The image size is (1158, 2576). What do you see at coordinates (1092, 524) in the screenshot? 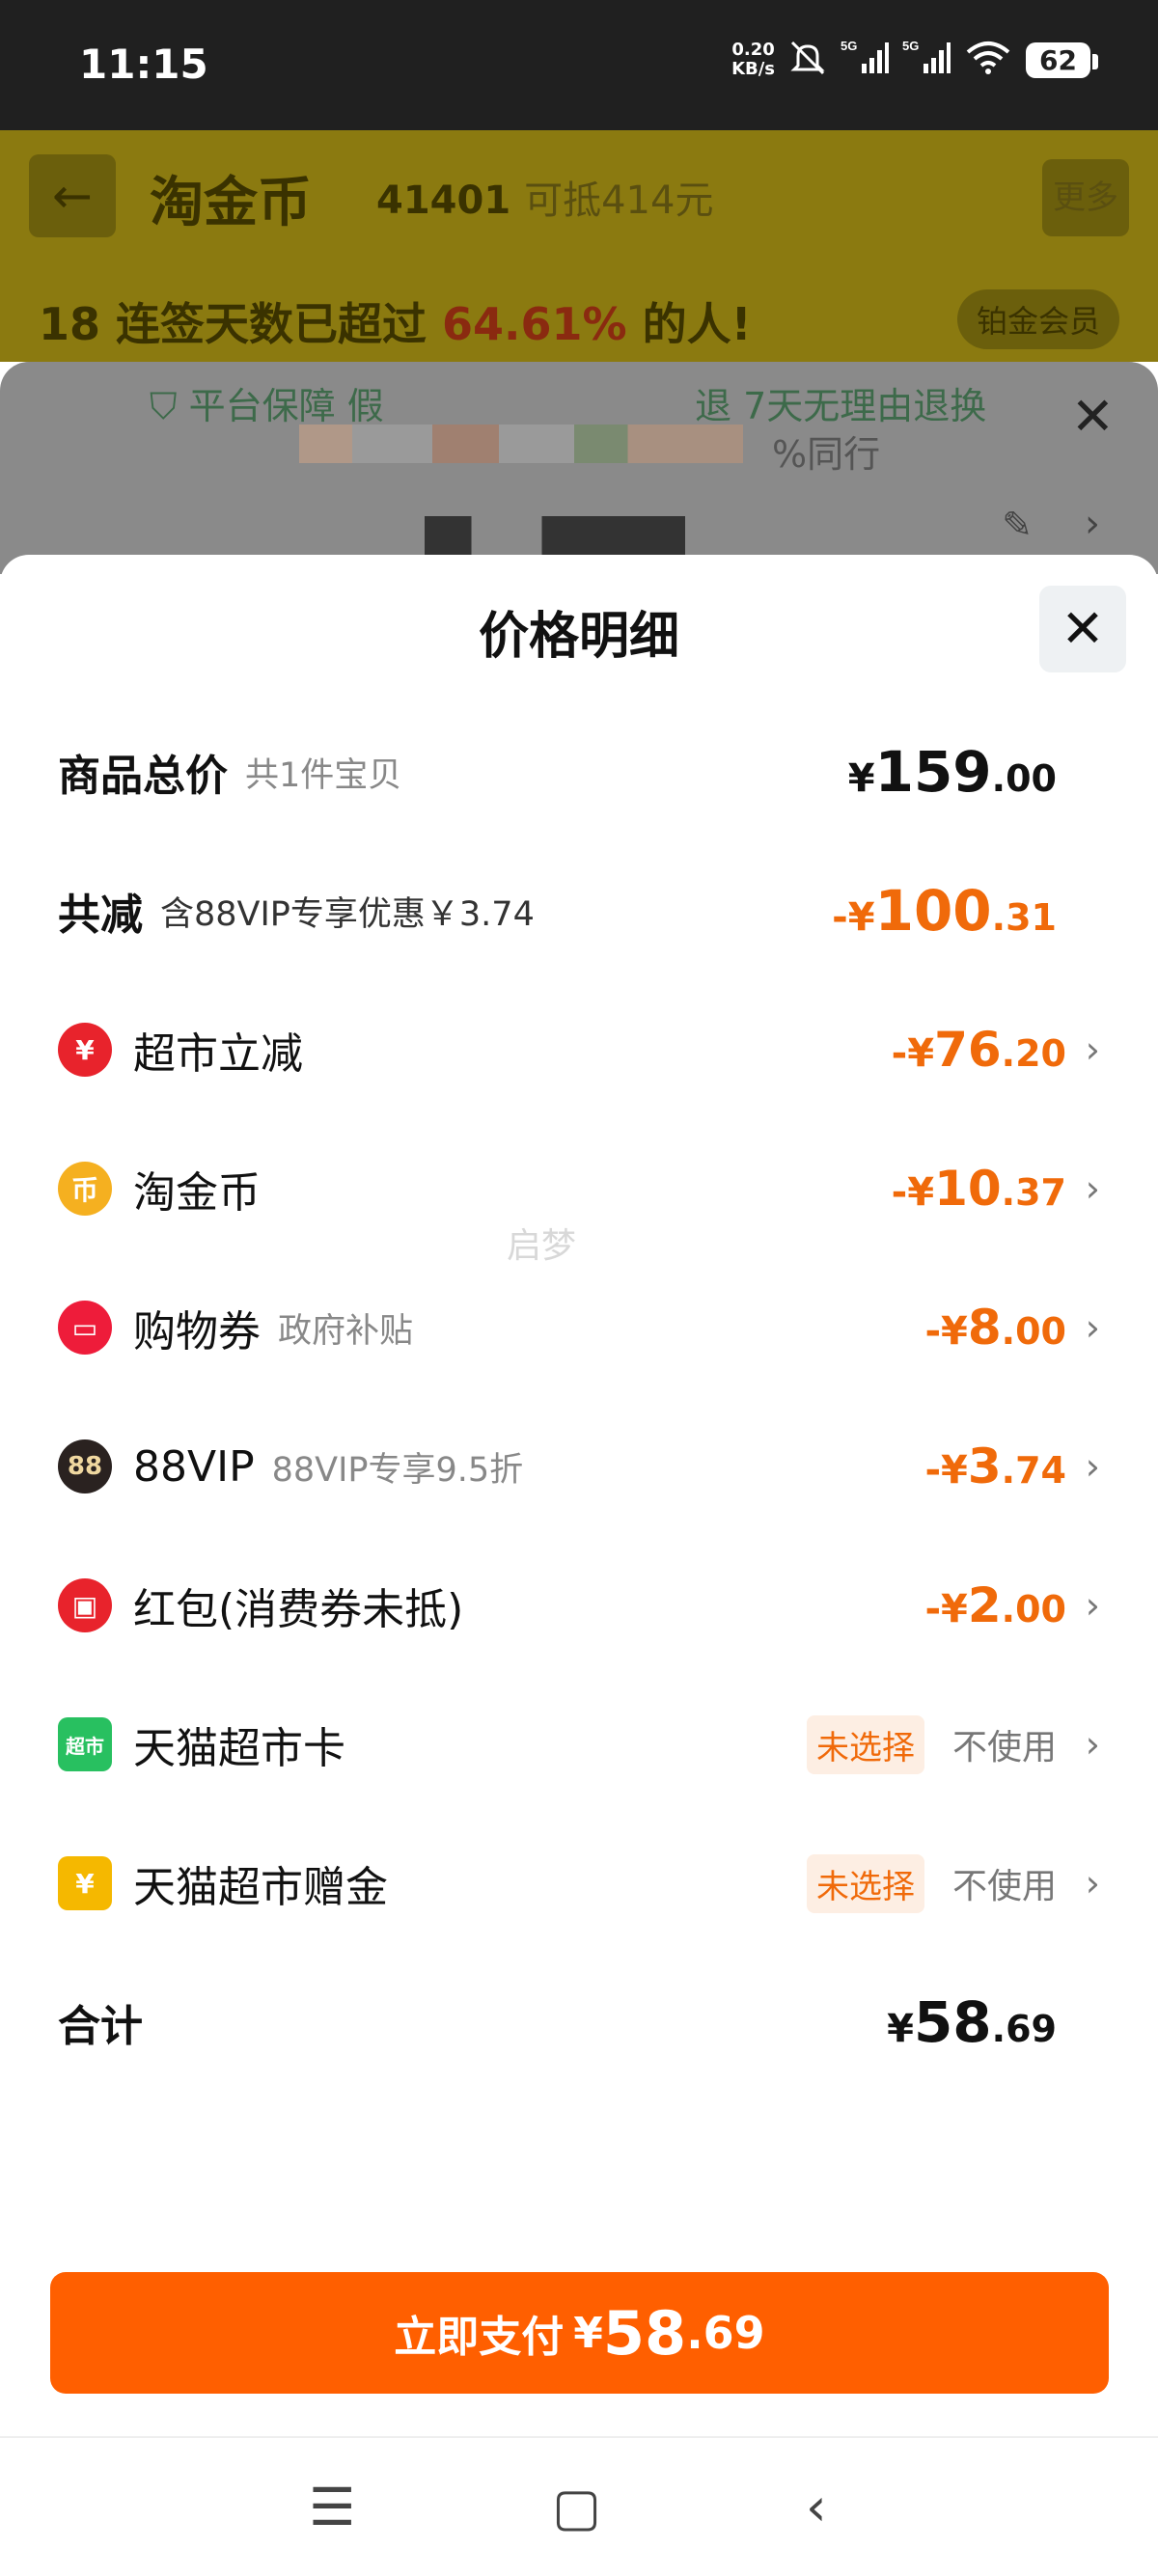
I see `background-chevron-icon: ›` at bounding box center [1092, 524].